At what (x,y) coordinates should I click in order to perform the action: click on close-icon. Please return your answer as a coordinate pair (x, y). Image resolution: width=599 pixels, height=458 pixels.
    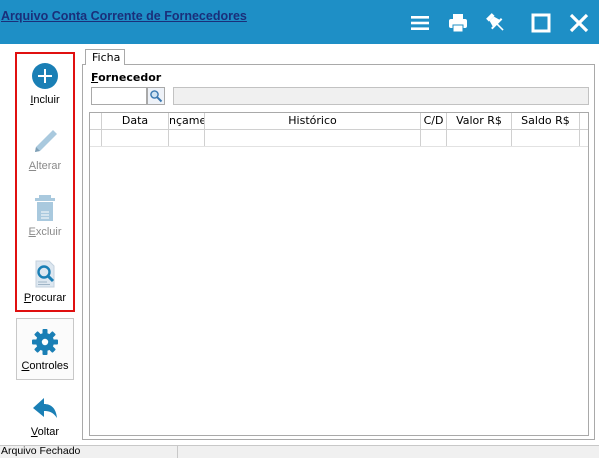
    Looking at the image, I should click on (579, 23).